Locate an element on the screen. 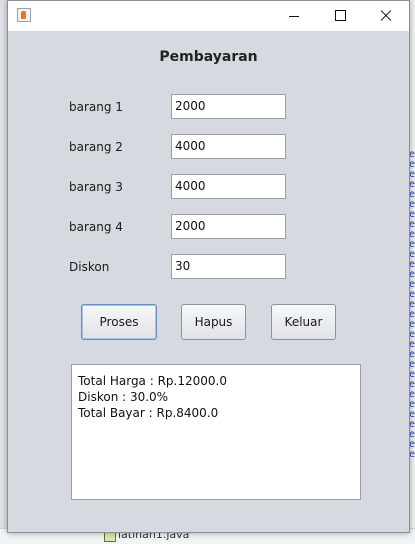  barang-3-field: 4000 is located at coordinates (228, 186).